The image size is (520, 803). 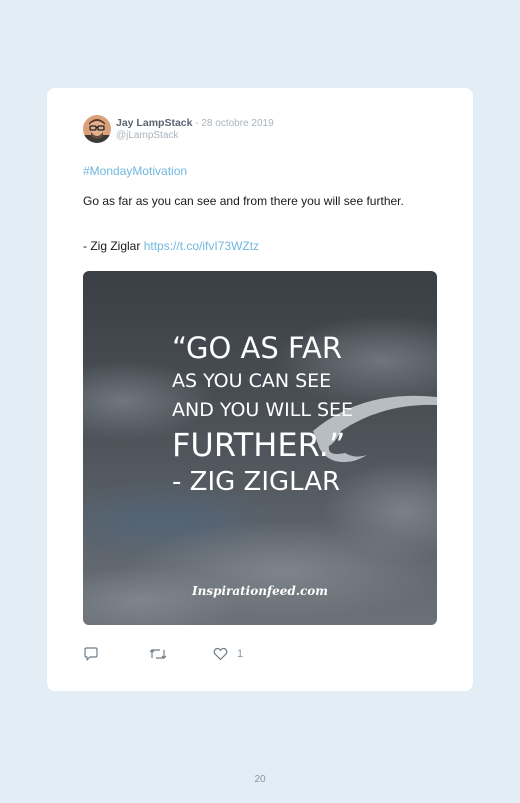 What do you see at coordinates (237, 123) in the screenshot?
I see `tweet-date: 28 octobre 2019` at bounding box center [237, 123].